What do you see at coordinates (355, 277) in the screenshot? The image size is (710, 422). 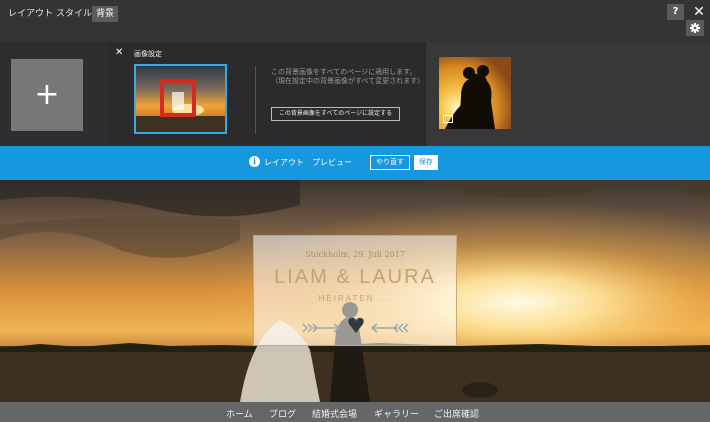 I see `couple-names: LIAM & LAURA` at bounding box center [355, 277].